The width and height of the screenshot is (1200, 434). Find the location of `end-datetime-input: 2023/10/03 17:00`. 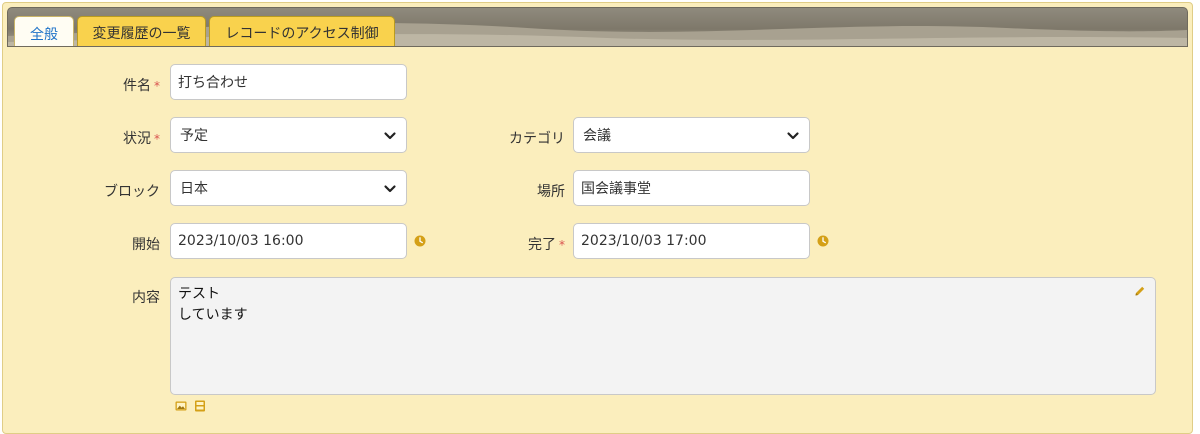

end-datetime-input: 2023/10/03 17:00 is located at coordinates (691, 241).